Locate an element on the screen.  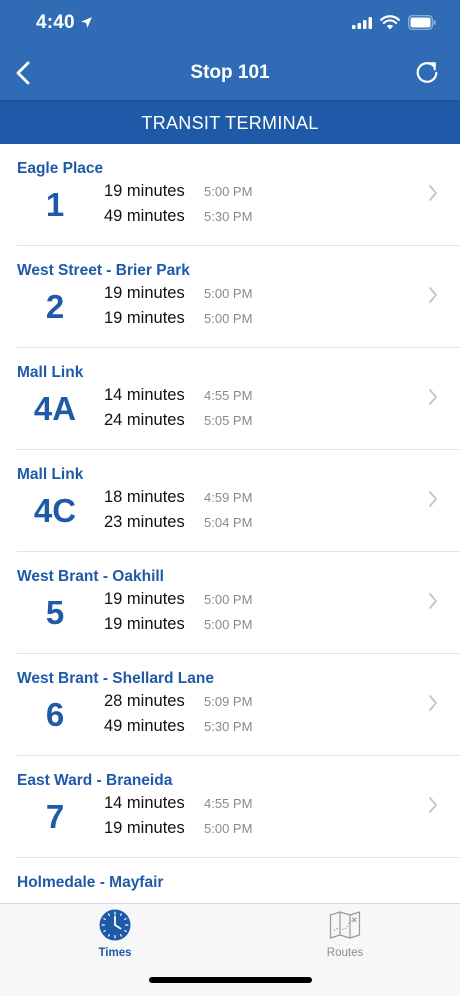
arrival-times: 28 minutes 5:09 PM 49 minutes 5:30 PM is located at coordinates (178, 716).